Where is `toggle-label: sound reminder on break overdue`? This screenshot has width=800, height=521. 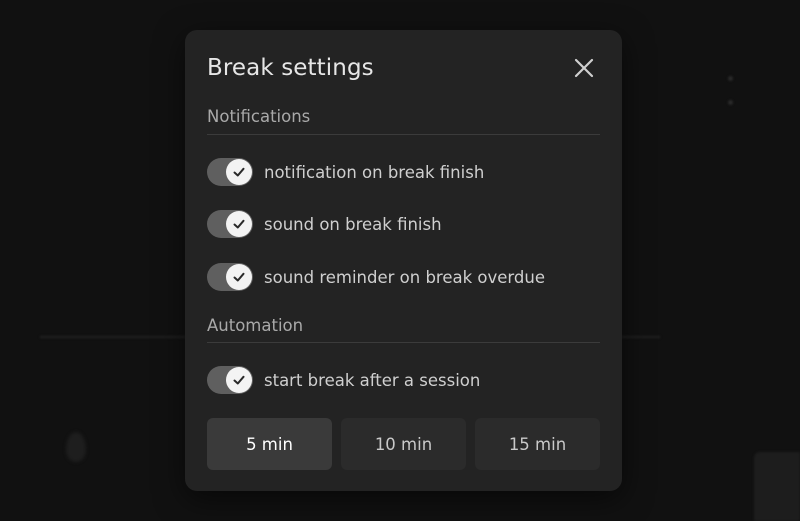 toggle-label: sound reminder on break overdue is located at coordinates (405, 277).